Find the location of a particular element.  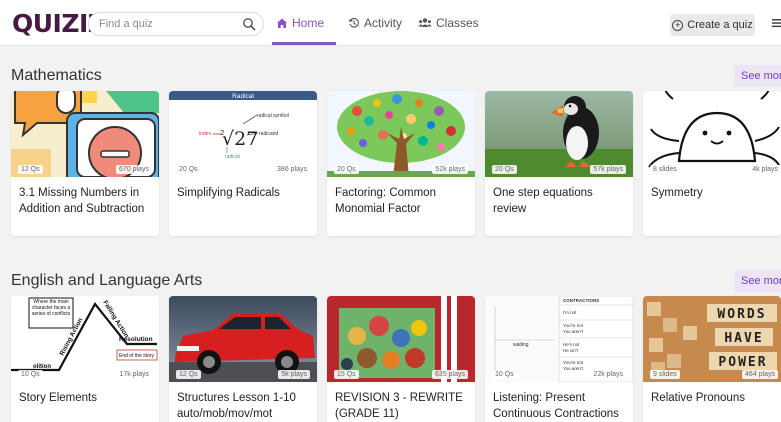

thumb-resolution: Resolution is located at coordinates (136, 339).